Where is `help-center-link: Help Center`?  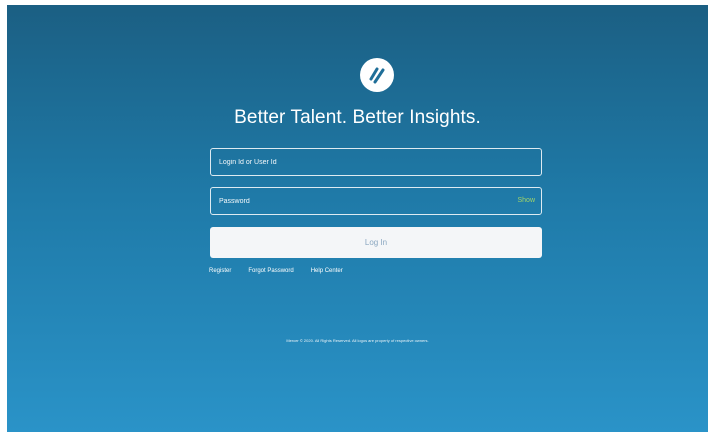
help-center-link: Help Center is located at coordinates (327, 271).